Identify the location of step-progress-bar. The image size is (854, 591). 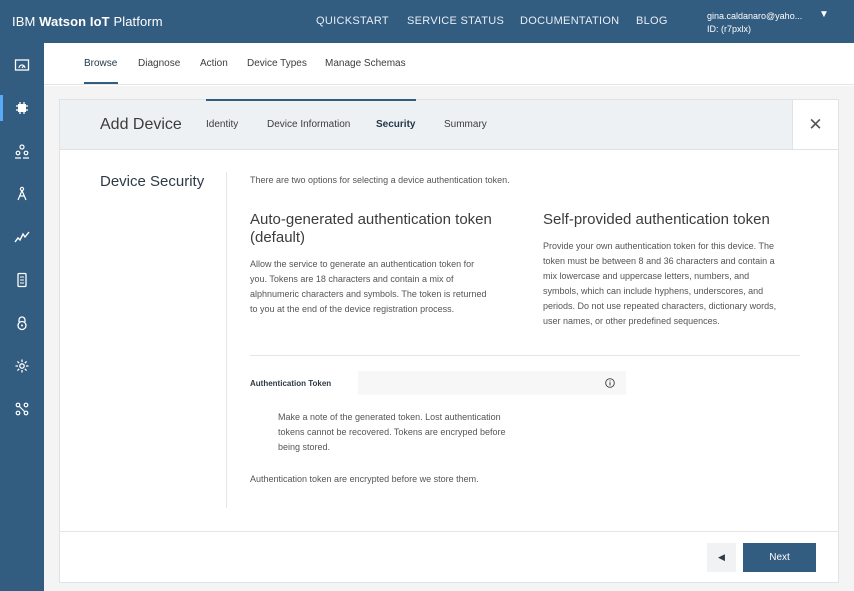
(311, 100).